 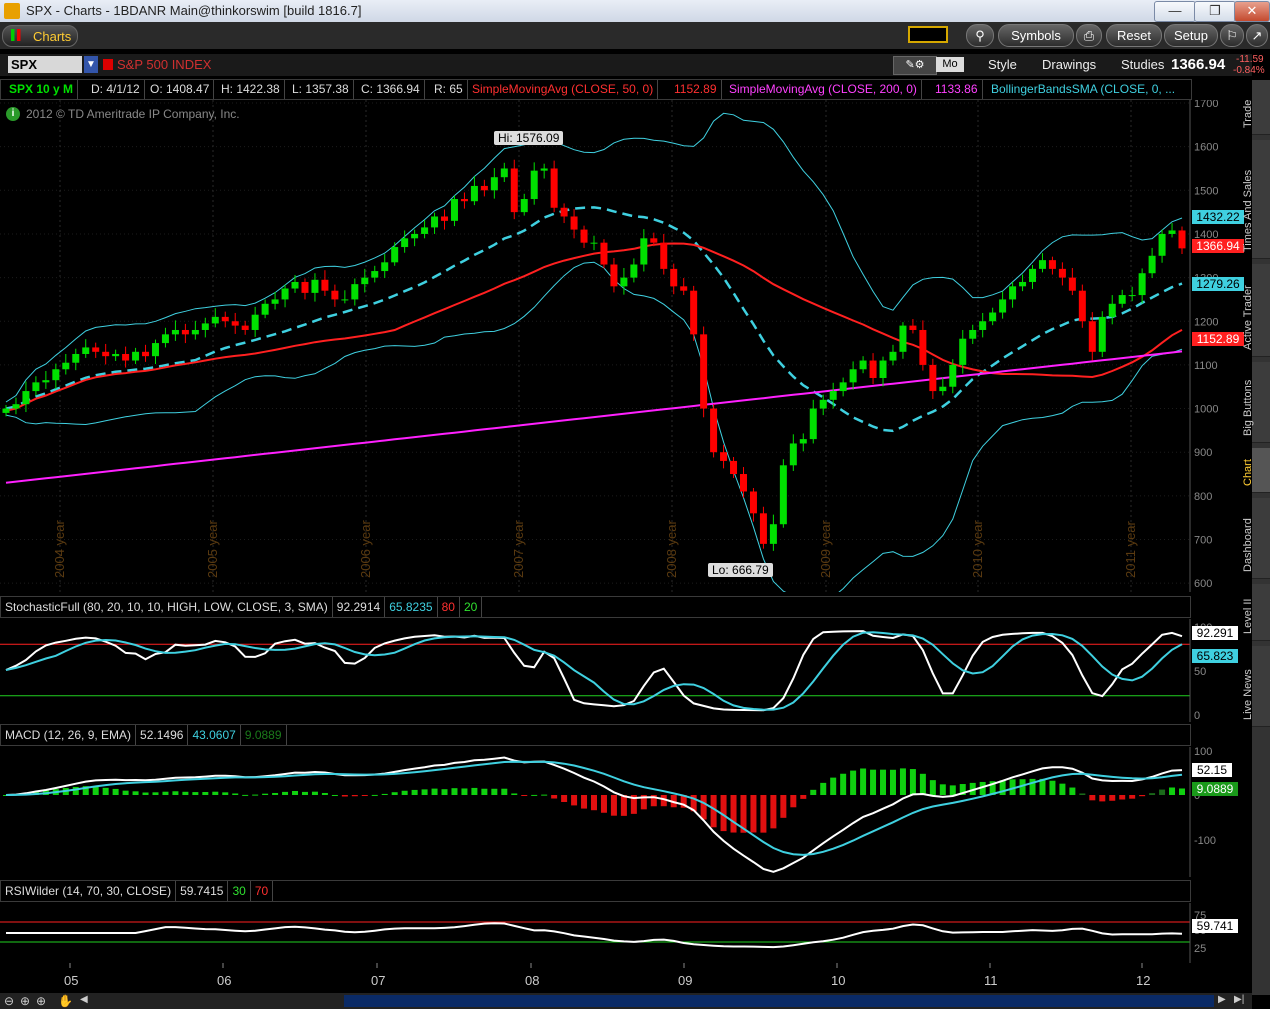 What do you see at coordinates (915, 65) in the screenshot?
I see `drawing-tools-icon: ✎⚙` at bounding box center [915, 65].